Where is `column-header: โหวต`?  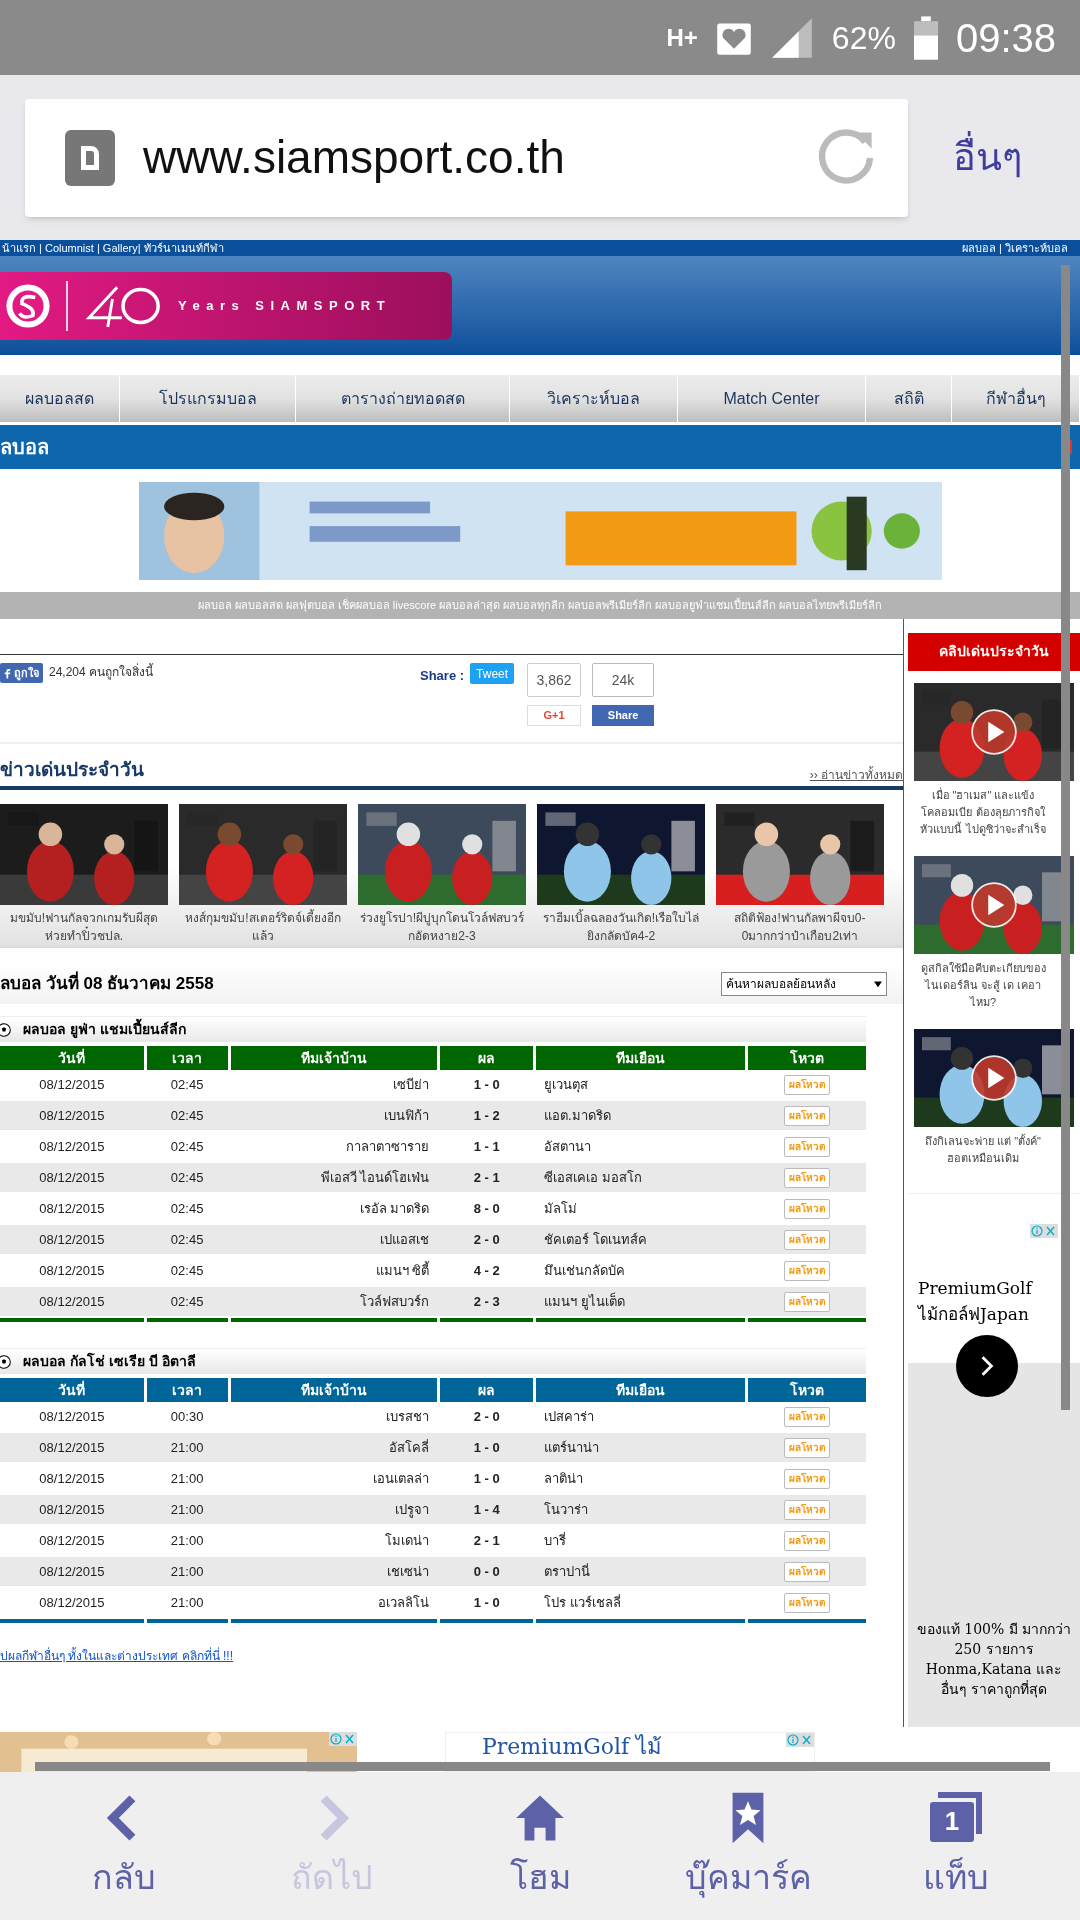
column-header: โหวต is located at coordinates (806, 1058).